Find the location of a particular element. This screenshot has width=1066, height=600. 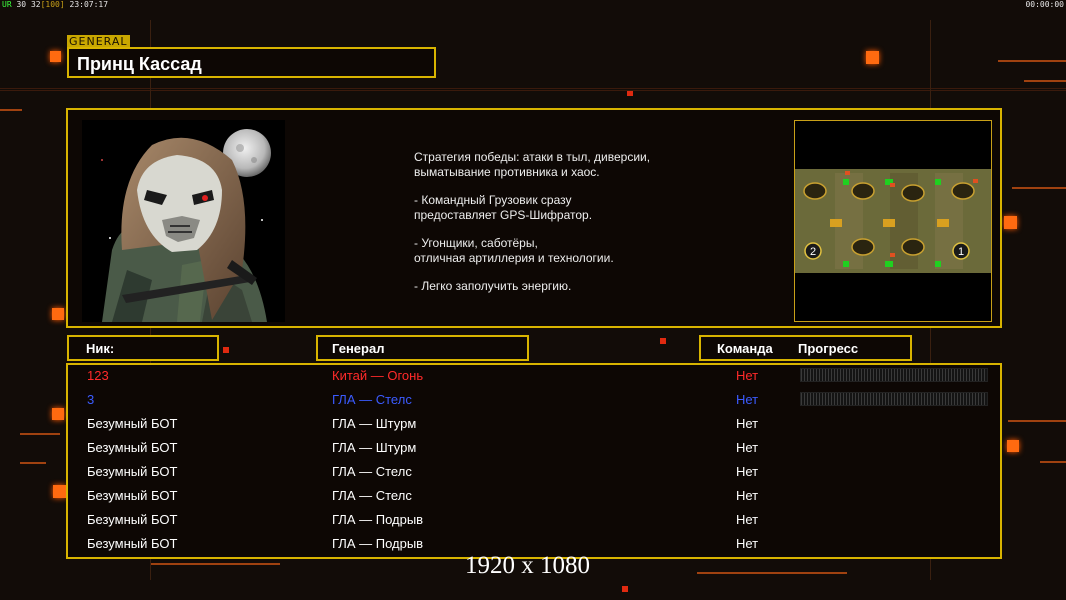

header-nick: Ник: is located at coordinates (143, 348).